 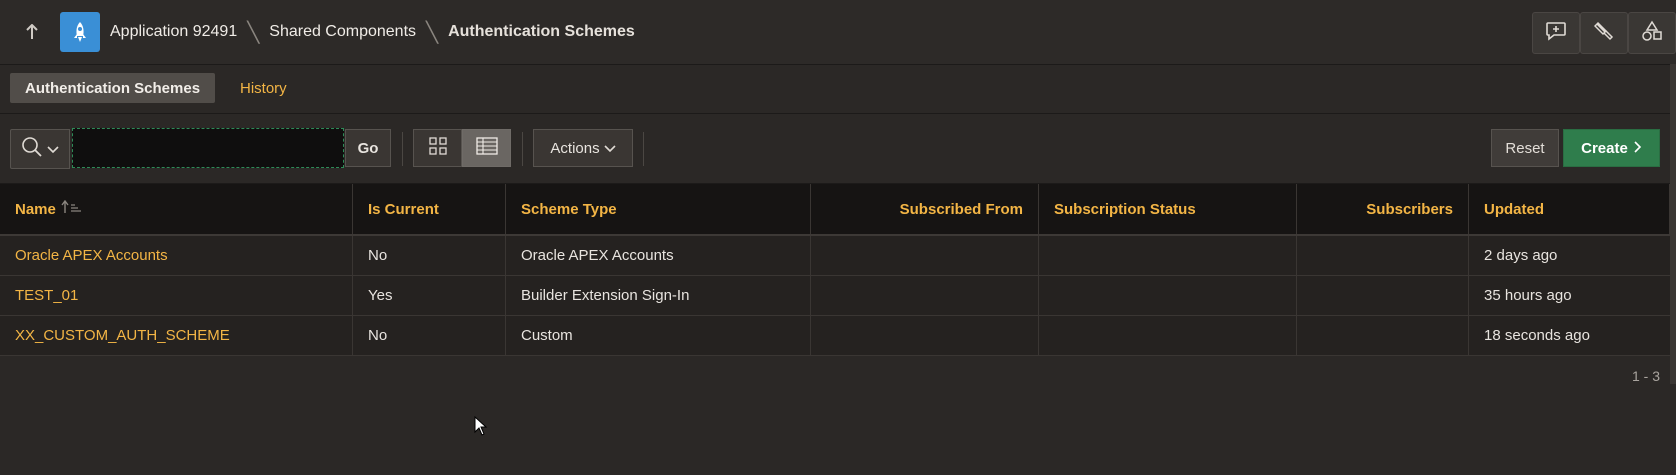 I want to click on column-header-subscribed-from: Subscribed From, so click(x=925, y=209).